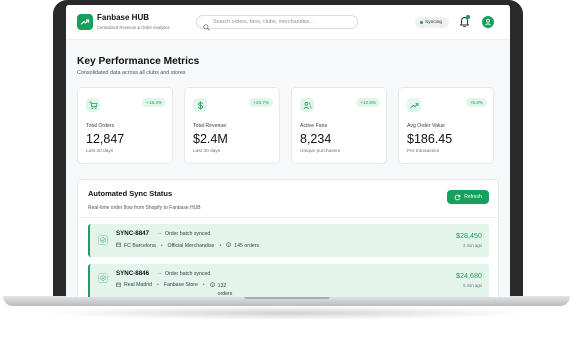 Image resolution: width=573 pixels, height=341 pixels. Describe the element at coordinates (320, 151) in the screenshot. I see `metric-caption: Unique purchasers` at that location.